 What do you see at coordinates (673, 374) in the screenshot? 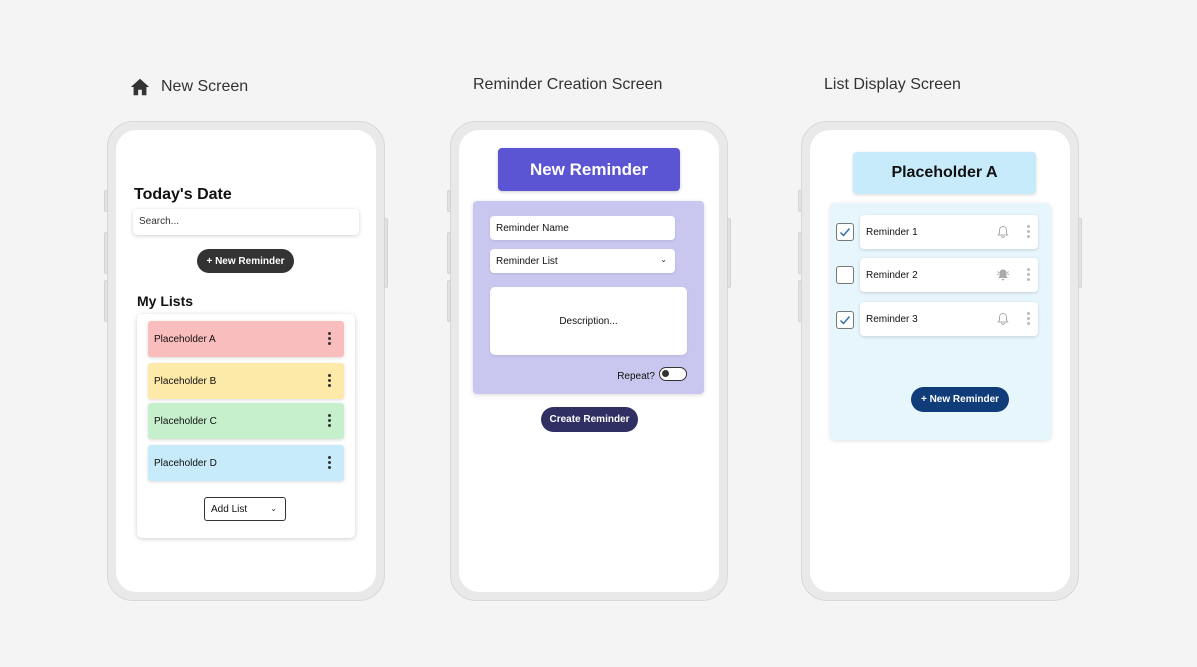
I see `repeat-toggle` at bounding box center [673, 374].